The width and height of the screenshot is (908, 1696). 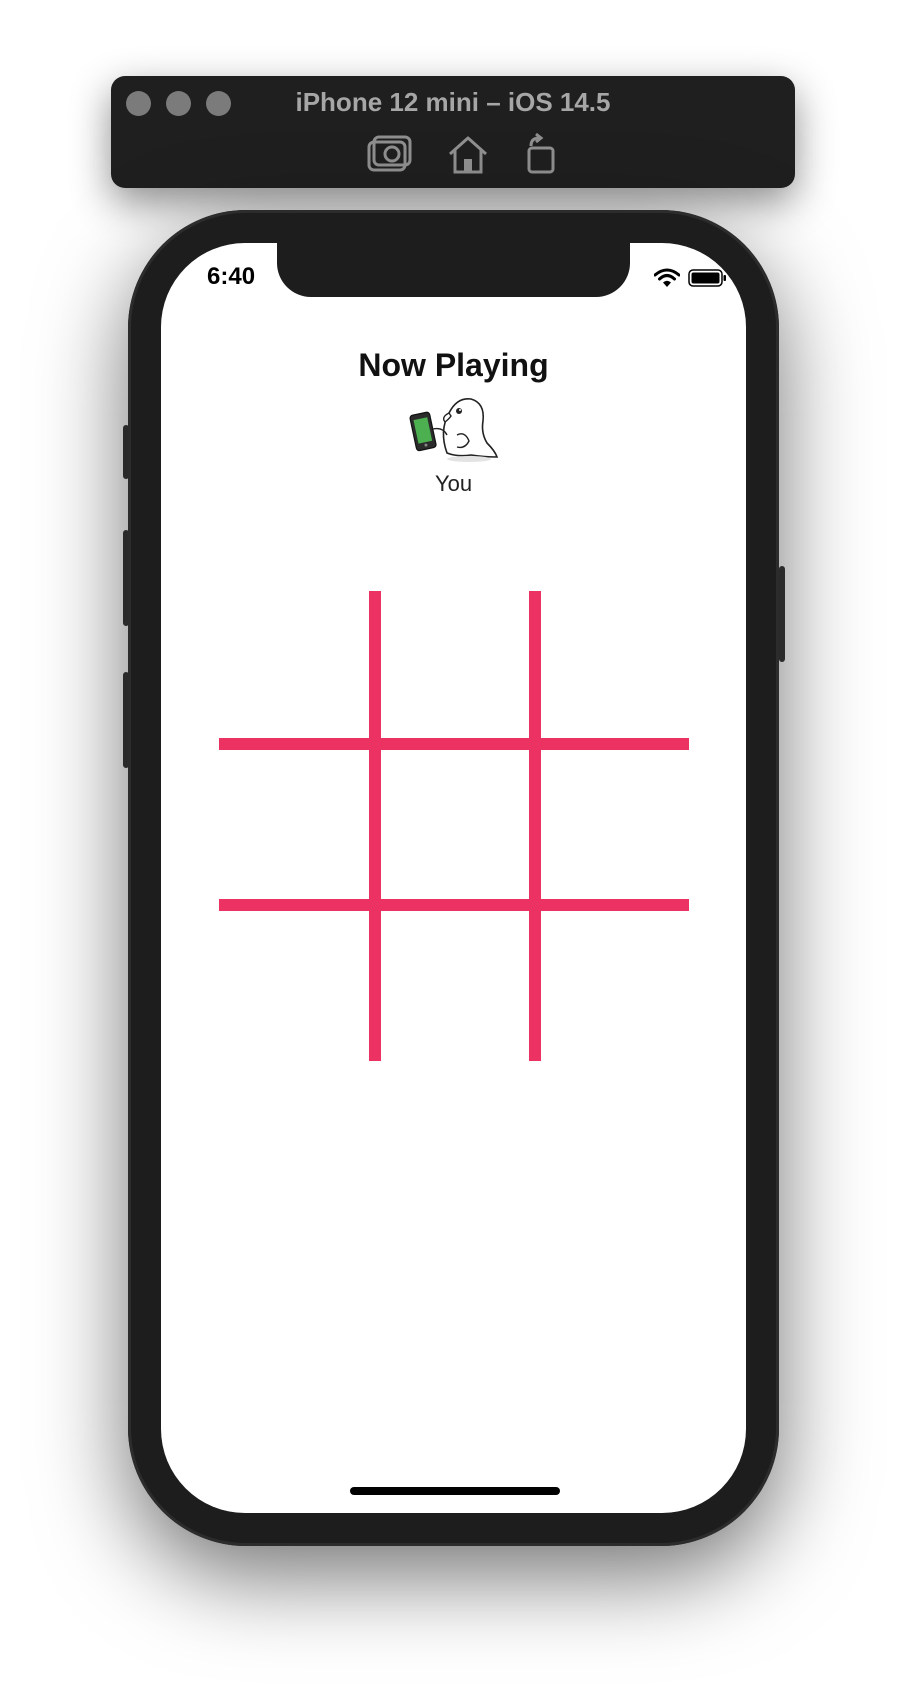 I want to click on notch, so click(x=453, y=270).